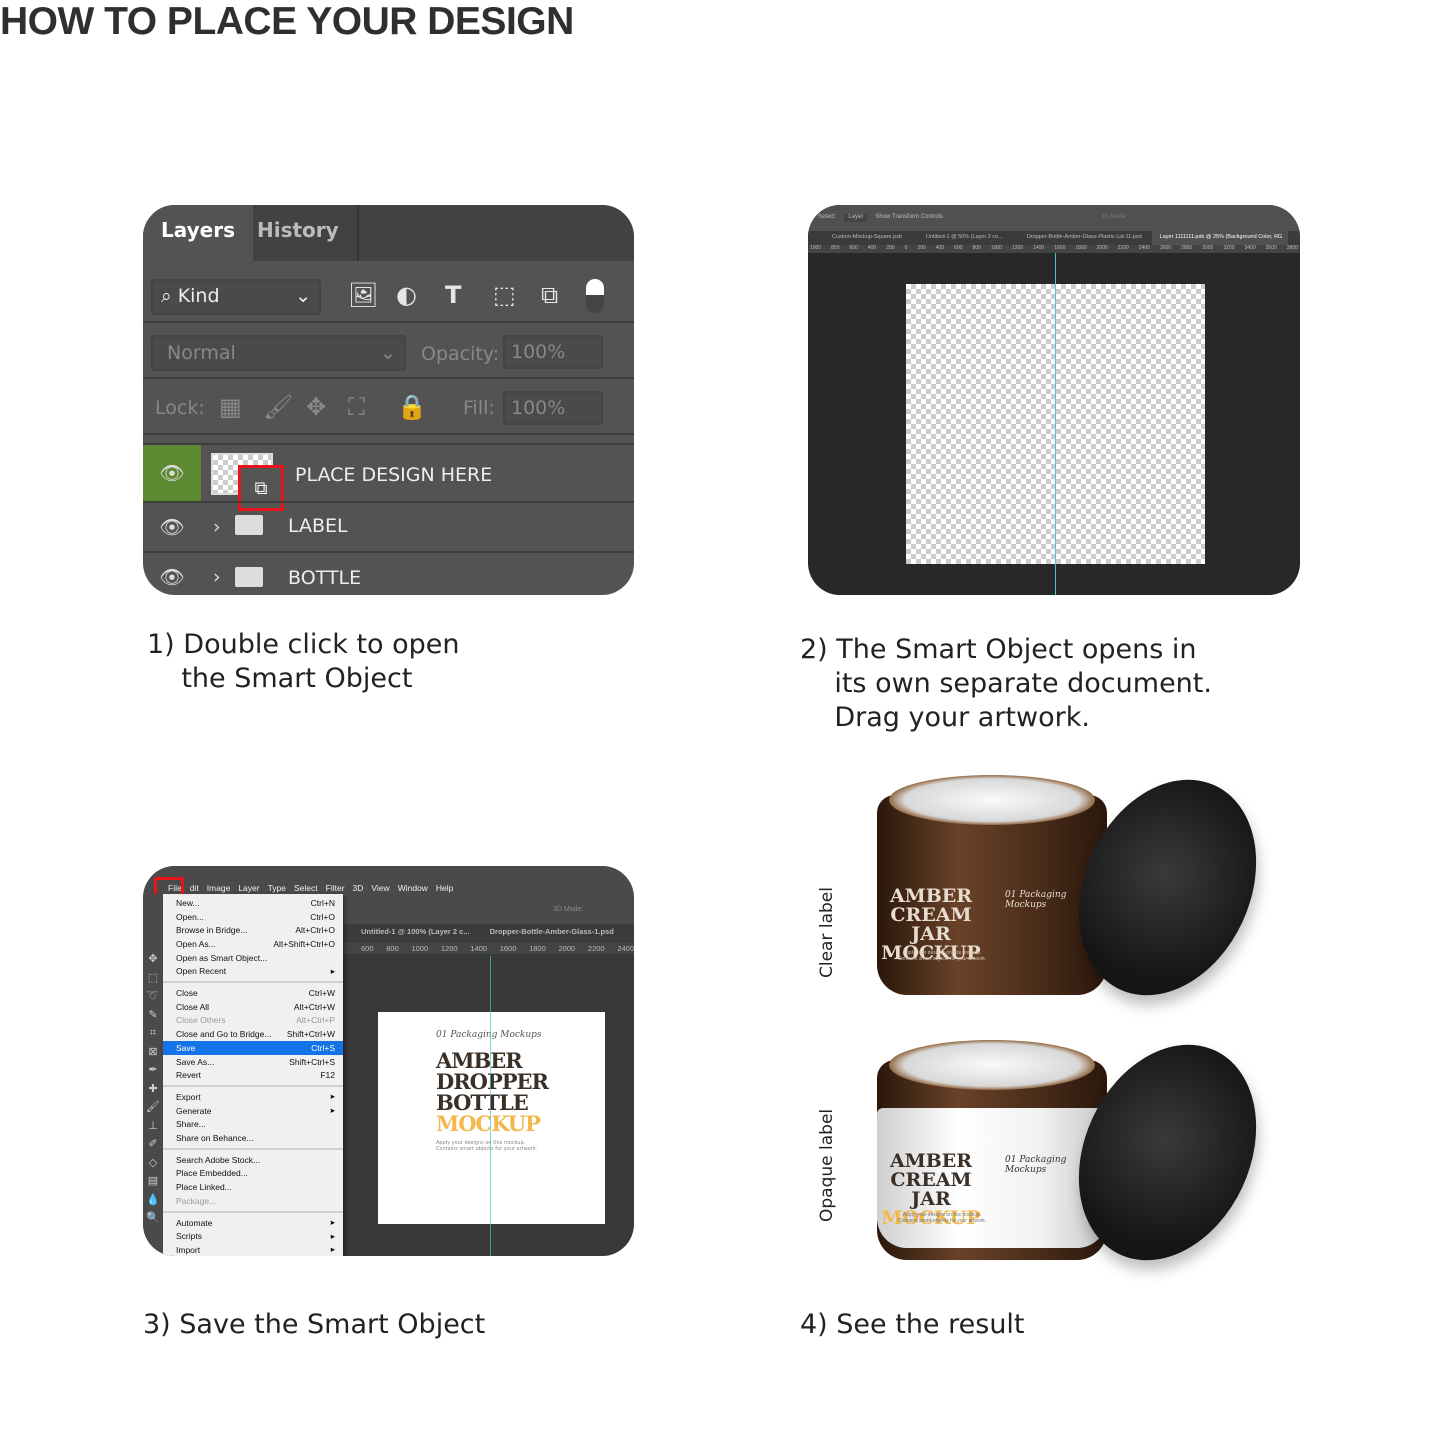 Image resolution: width=1445 pixels, height=1445 pixels. Describe the element at coordinates (153, 1033) in the screenshot. I see `crop-tool-icon: ⌗` at that location.